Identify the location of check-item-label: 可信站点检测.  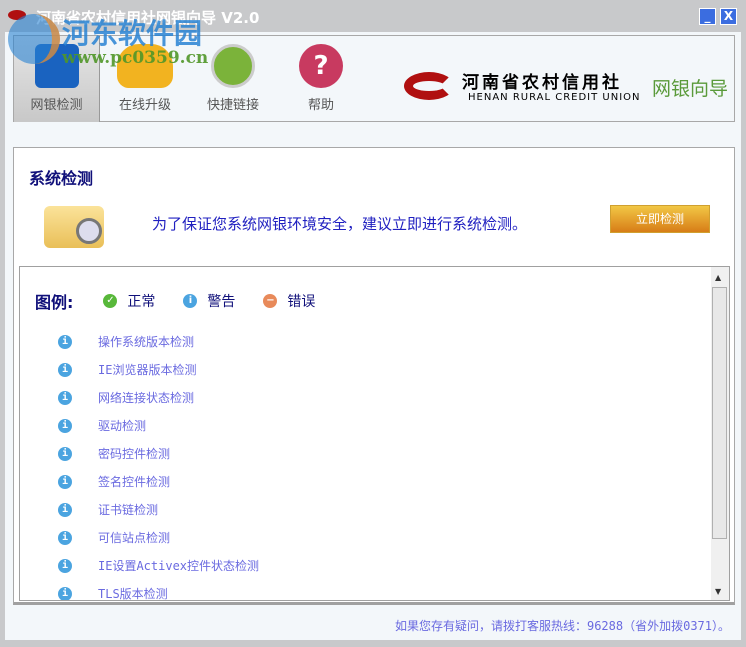
(134, 538).